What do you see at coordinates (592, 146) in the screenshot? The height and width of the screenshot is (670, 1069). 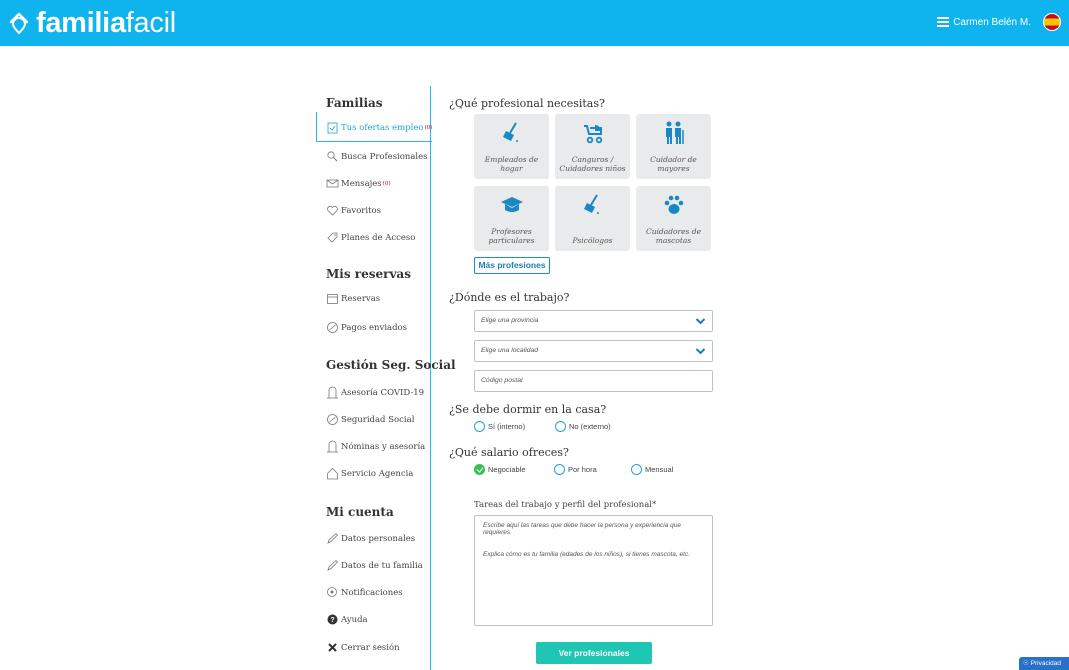 I see `card-canguros: Canguros / Cuidadores niños` at bounding box center [592, 146].